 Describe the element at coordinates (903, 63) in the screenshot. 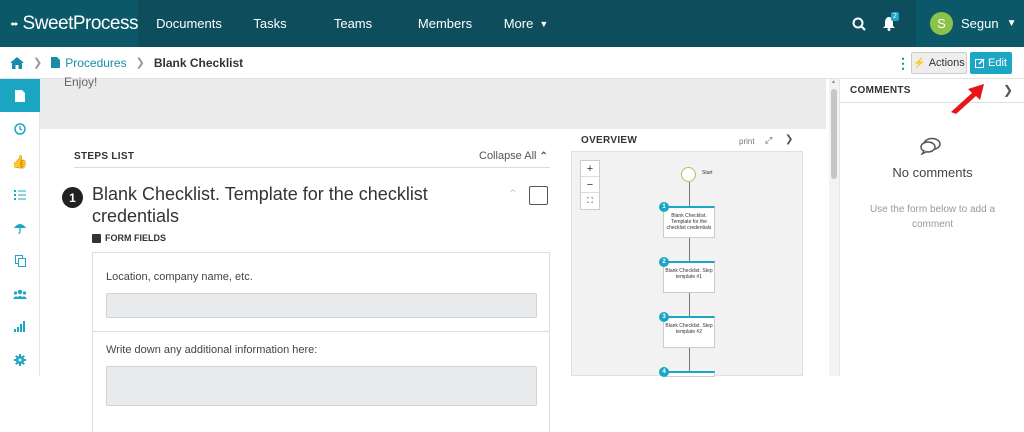

I see `more-options-icon: ⋮` at that location.